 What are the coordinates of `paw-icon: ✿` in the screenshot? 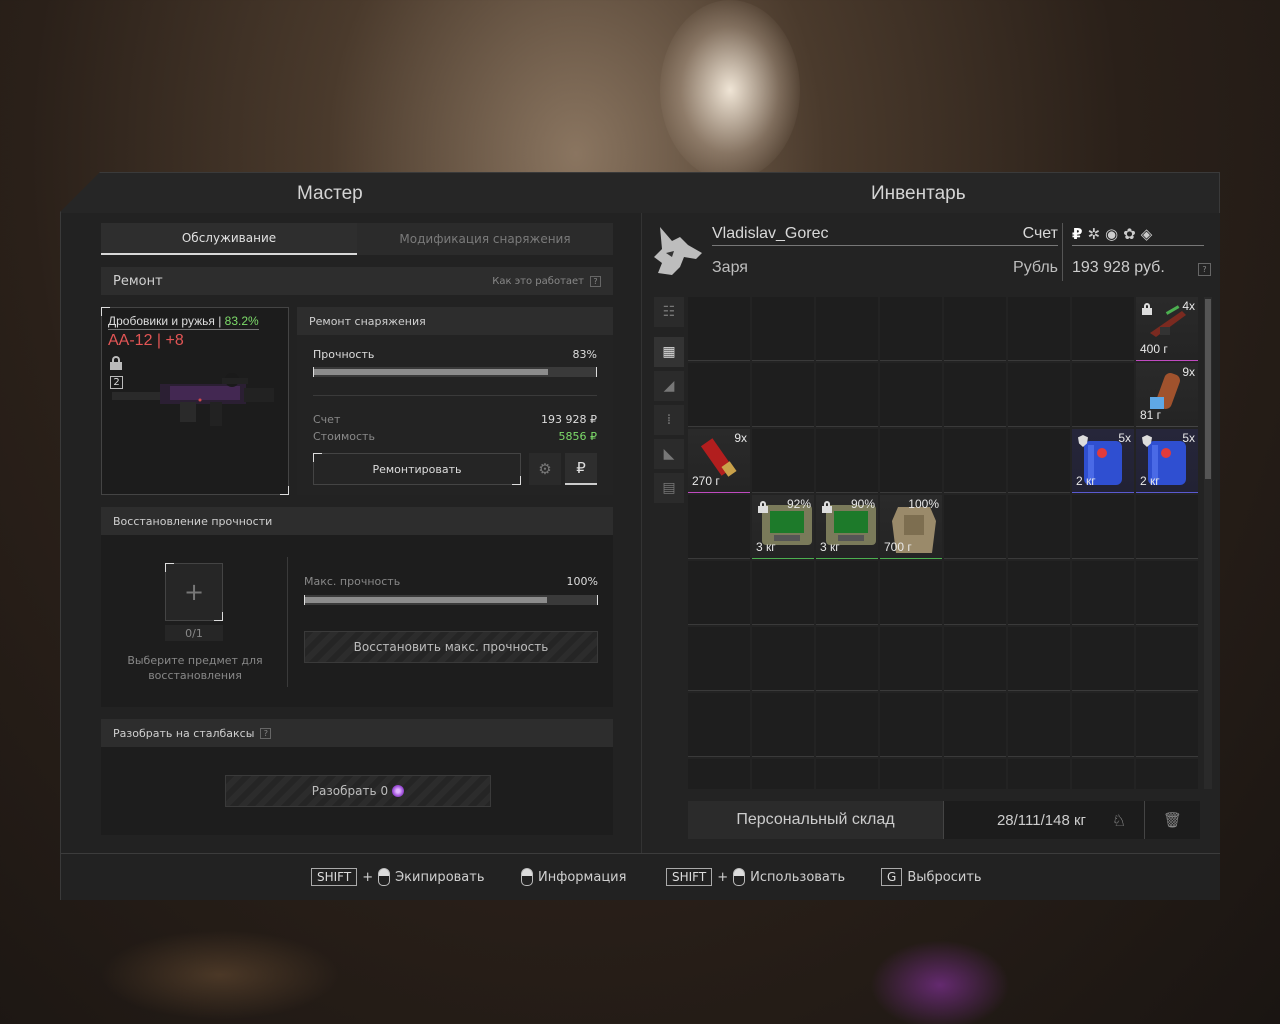 It's located at (1129, 234).